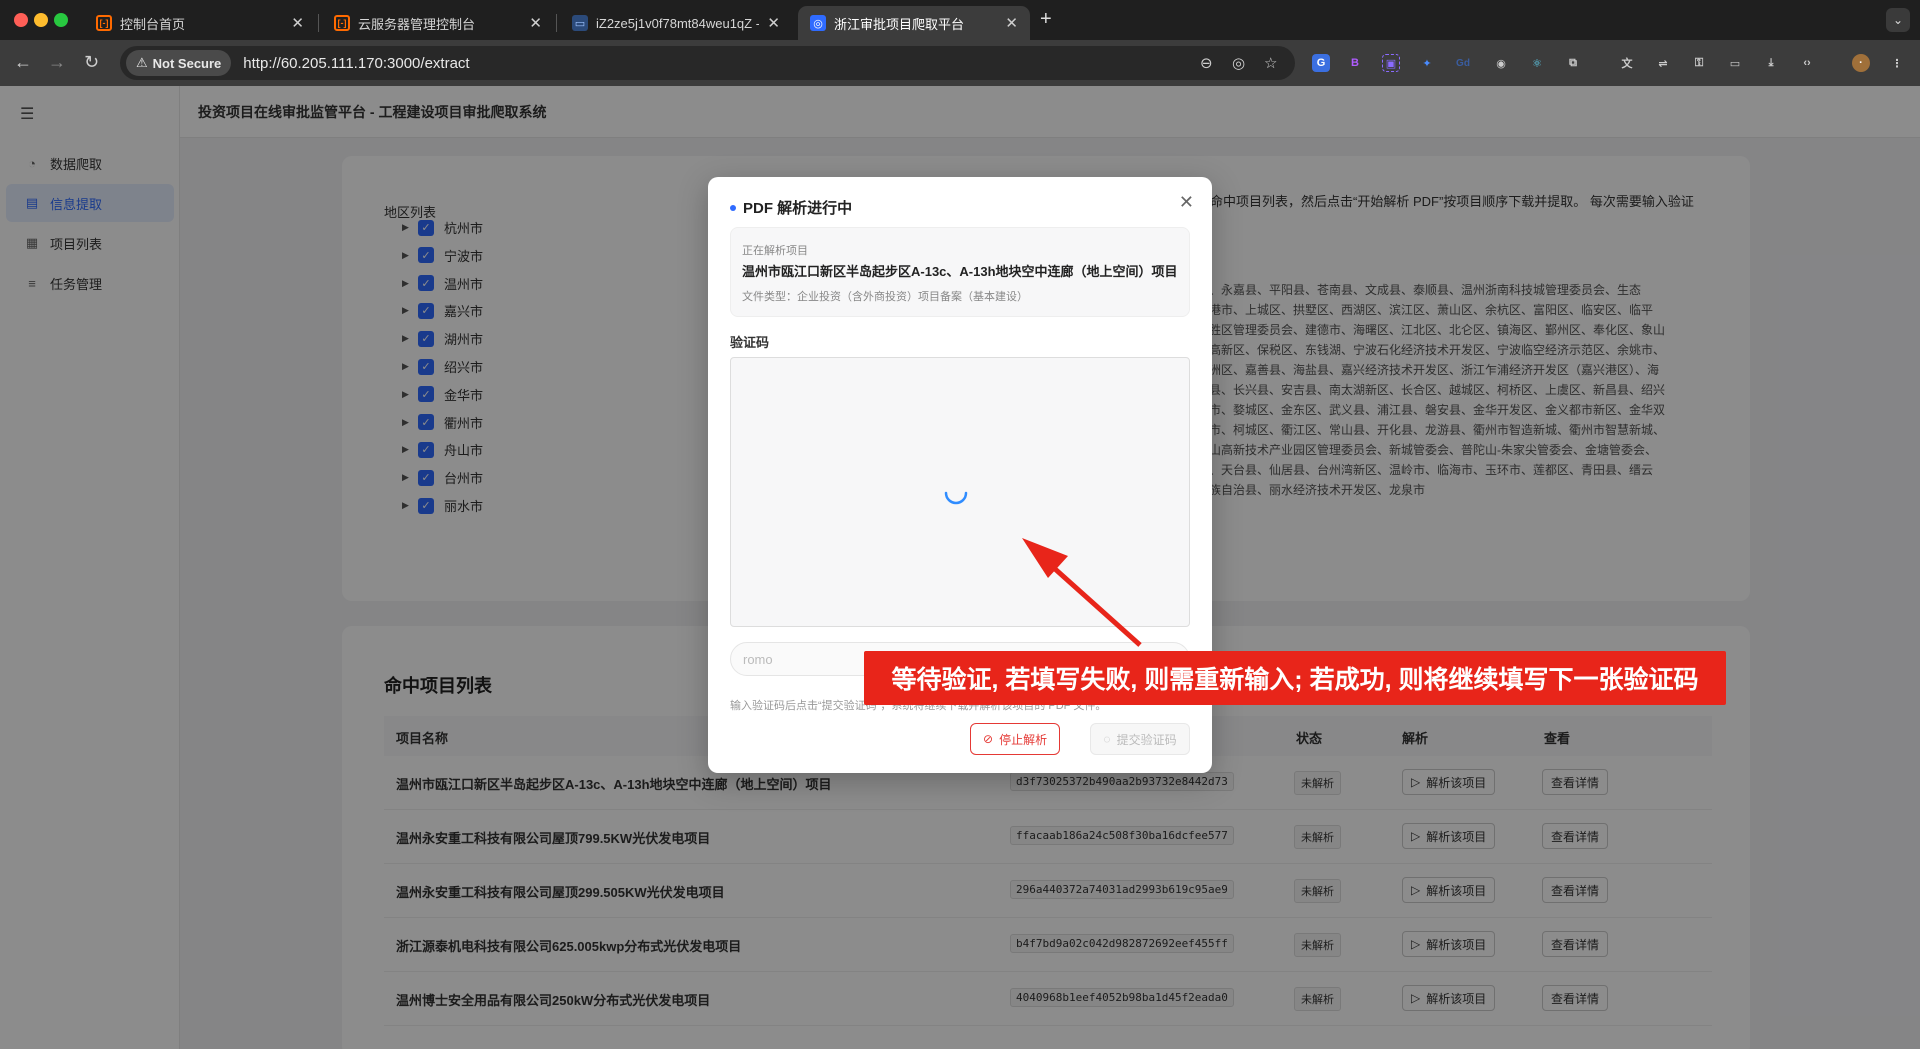 The width and height of the screenshot is (1920, 1049). I want to click on annotation-callout: 等待验证, 若填写失败, 则需重新输入; 若成功, 则将继续填写下一张验证码, so click(1295, 678).